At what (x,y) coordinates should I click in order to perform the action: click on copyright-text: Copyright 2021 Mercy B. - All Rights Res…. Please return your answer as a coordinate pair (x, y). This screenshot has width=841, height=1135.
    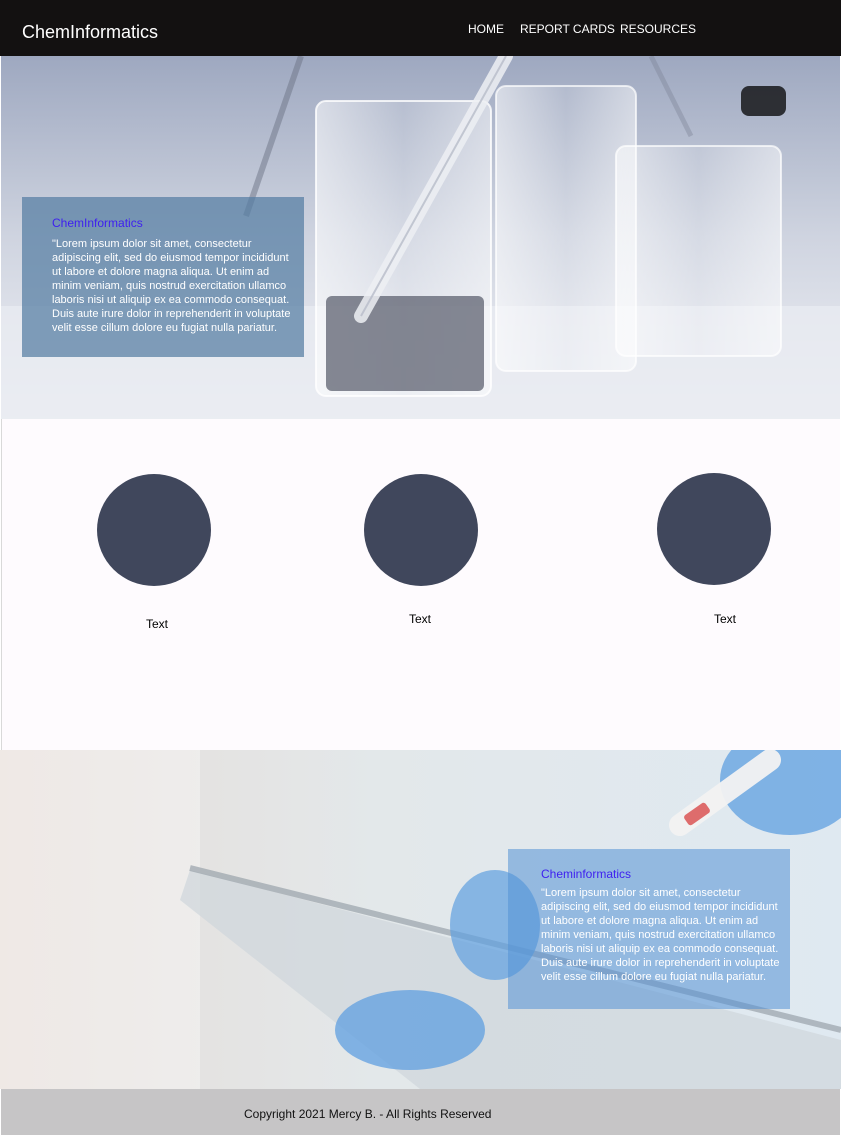
    Looking at the image, I should click on (368, 1114).